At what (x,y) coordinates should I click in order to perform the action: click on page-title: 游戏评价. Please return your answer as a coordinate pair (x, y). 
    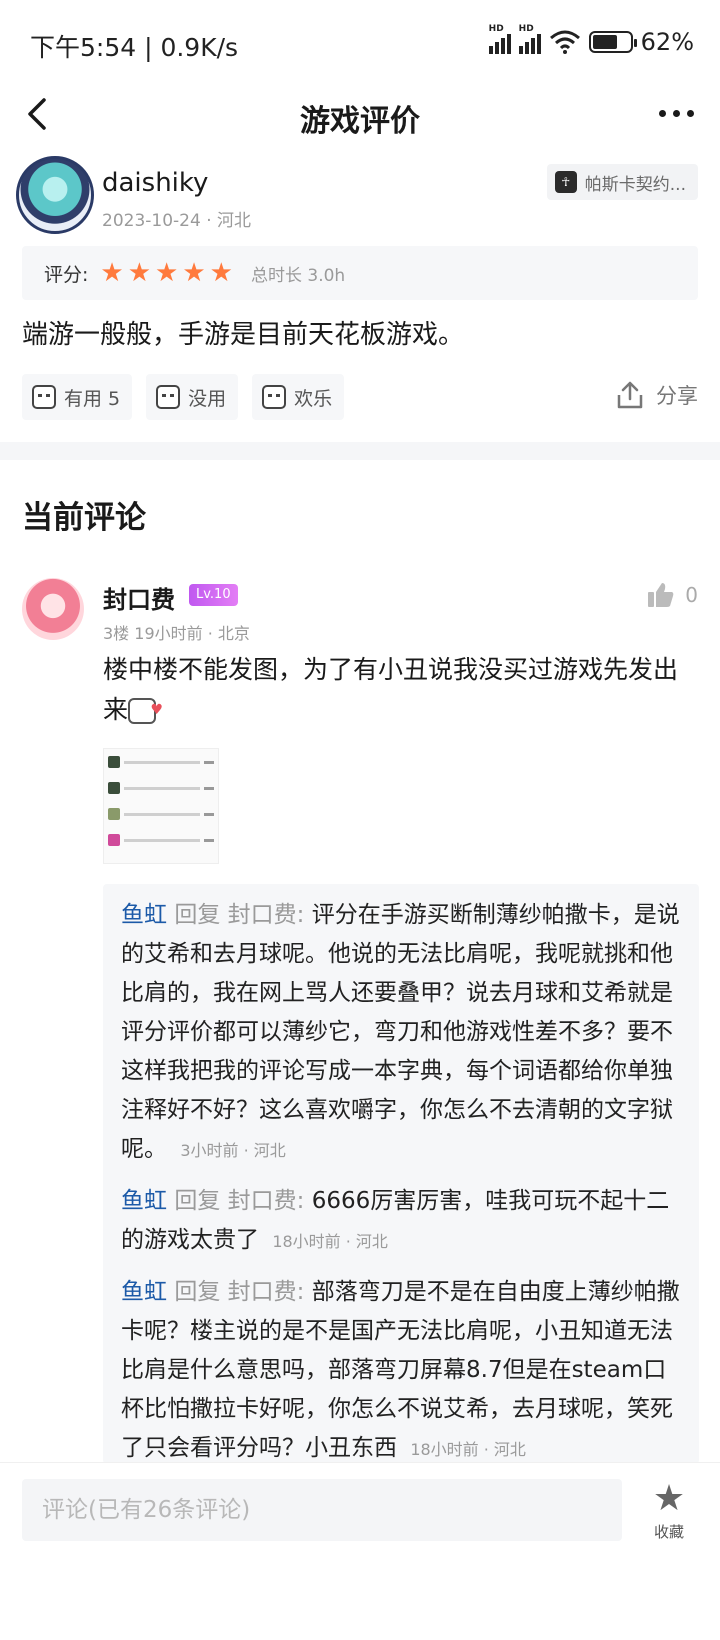
    Looking at the image, I should click on (360, 121).